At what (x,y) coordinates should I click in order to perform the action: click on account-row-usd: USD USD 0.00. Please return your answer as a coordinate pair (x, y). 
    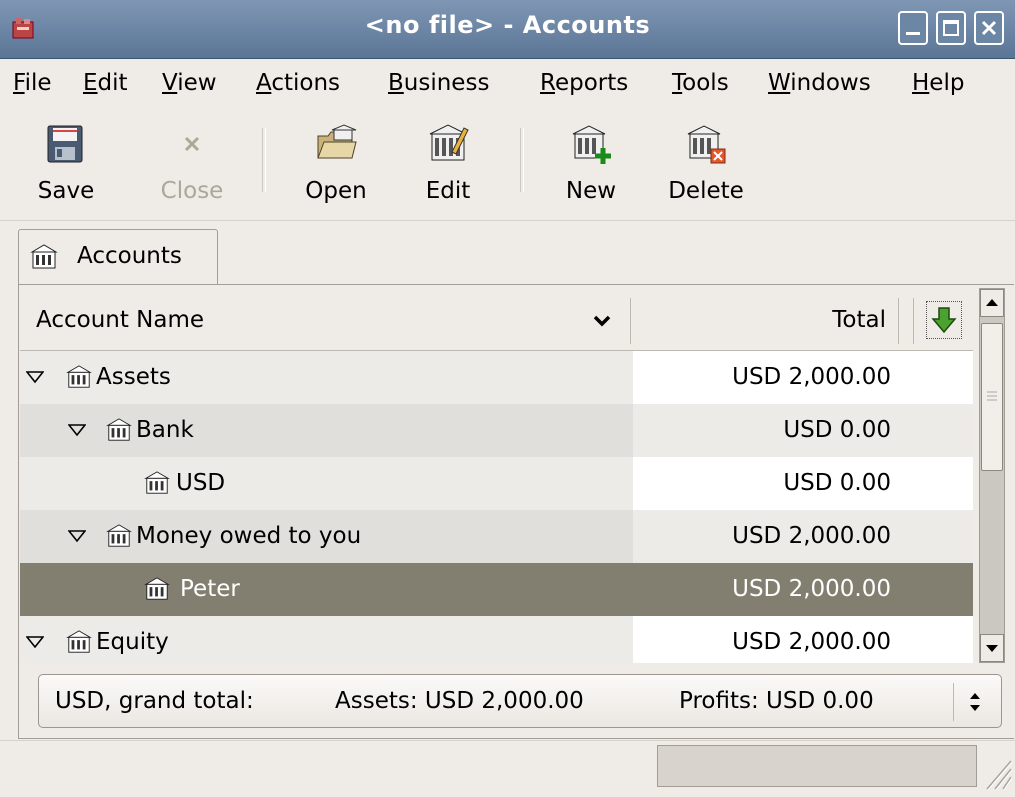
    Looking at the image, I should click on (496, 483).